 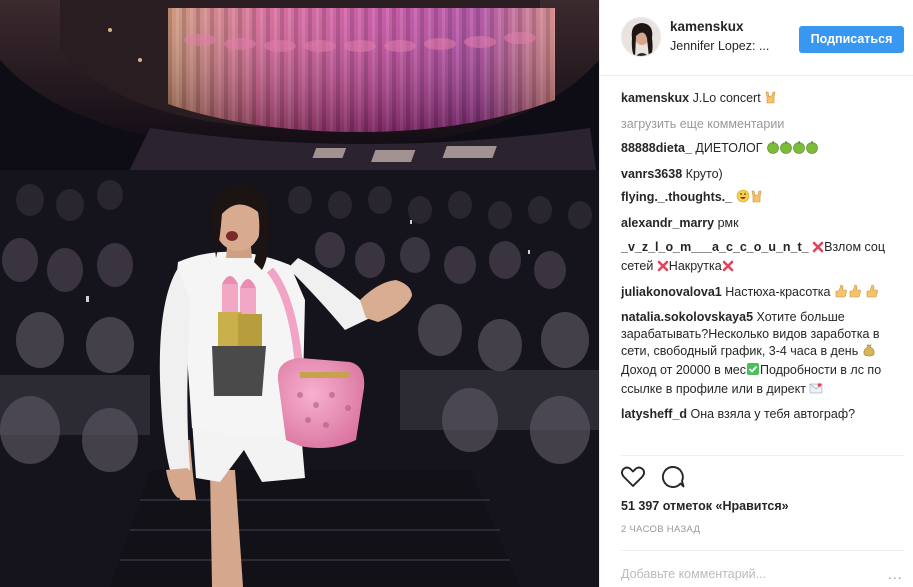 I want to click on like-button, so click(x=633, y=477).